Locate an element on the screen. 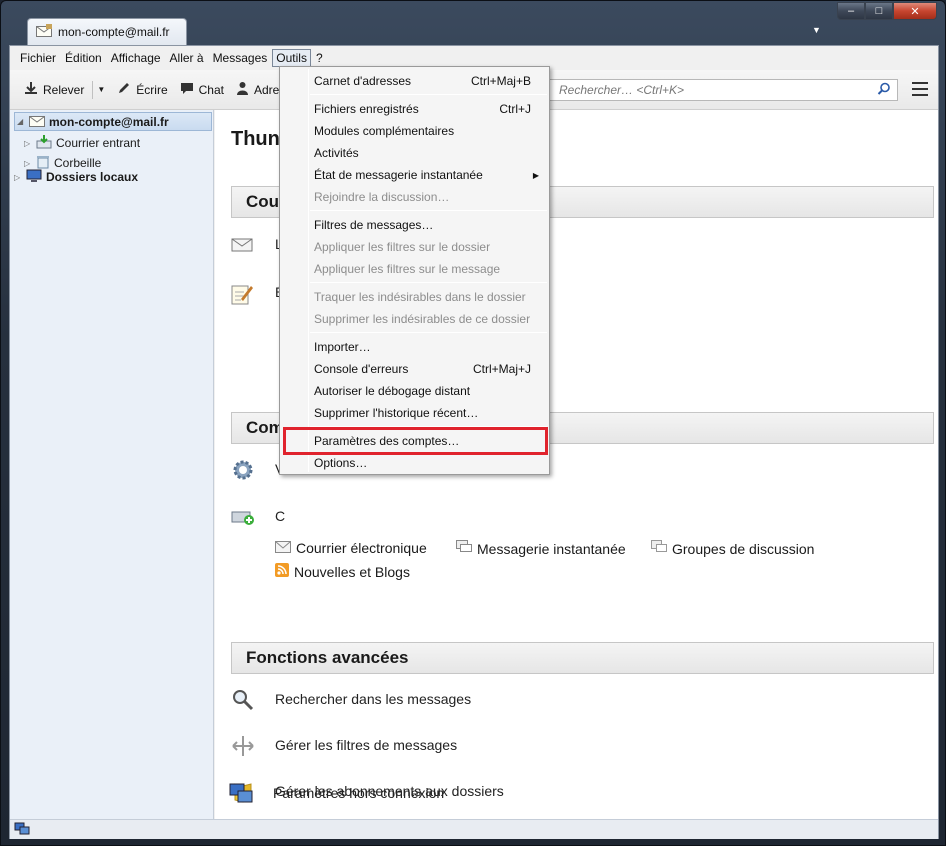 This screenshot has height=846, width=946. window-controls: – □ ✕ is located at coordinates (887, 11).